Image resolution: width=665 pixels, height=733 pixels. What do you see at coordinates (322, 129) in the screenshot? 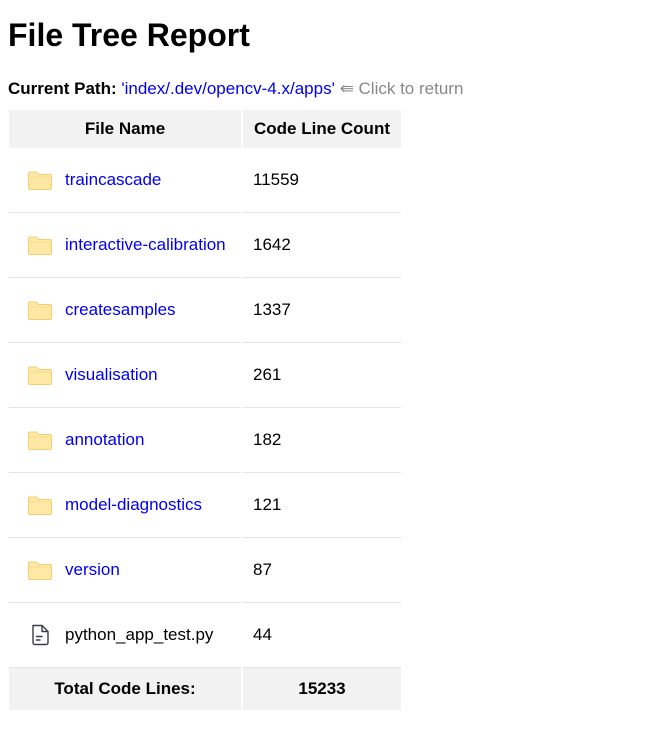
I see `header-code-line-count: Code Line Count` at bounding box center [322, 129].